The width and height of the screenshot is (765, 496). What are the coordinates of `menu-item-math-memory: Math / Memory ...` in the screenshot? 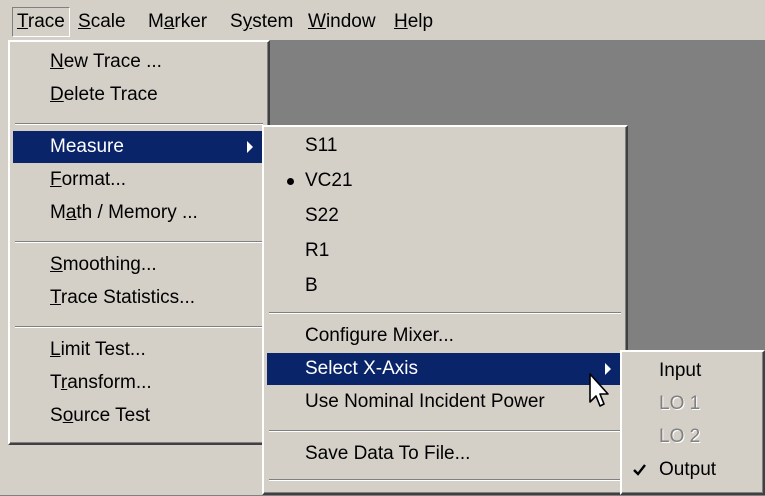 It's located at (139, 213).